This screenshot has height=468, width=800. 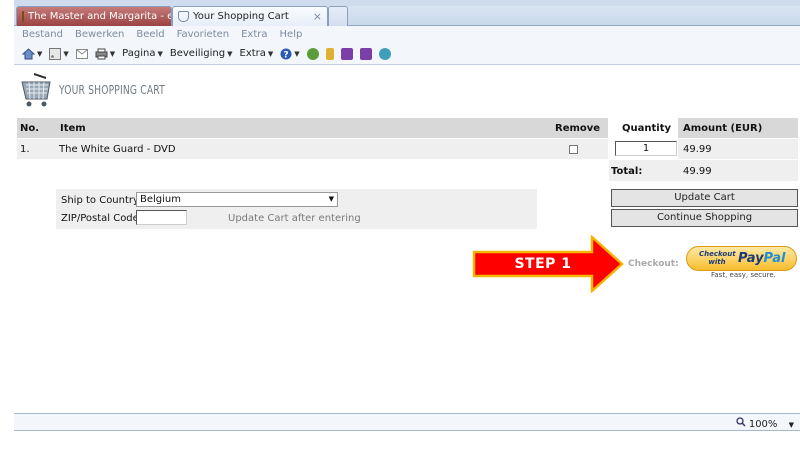 I want to click on menu-help: Help, so click(x=291, y=34).